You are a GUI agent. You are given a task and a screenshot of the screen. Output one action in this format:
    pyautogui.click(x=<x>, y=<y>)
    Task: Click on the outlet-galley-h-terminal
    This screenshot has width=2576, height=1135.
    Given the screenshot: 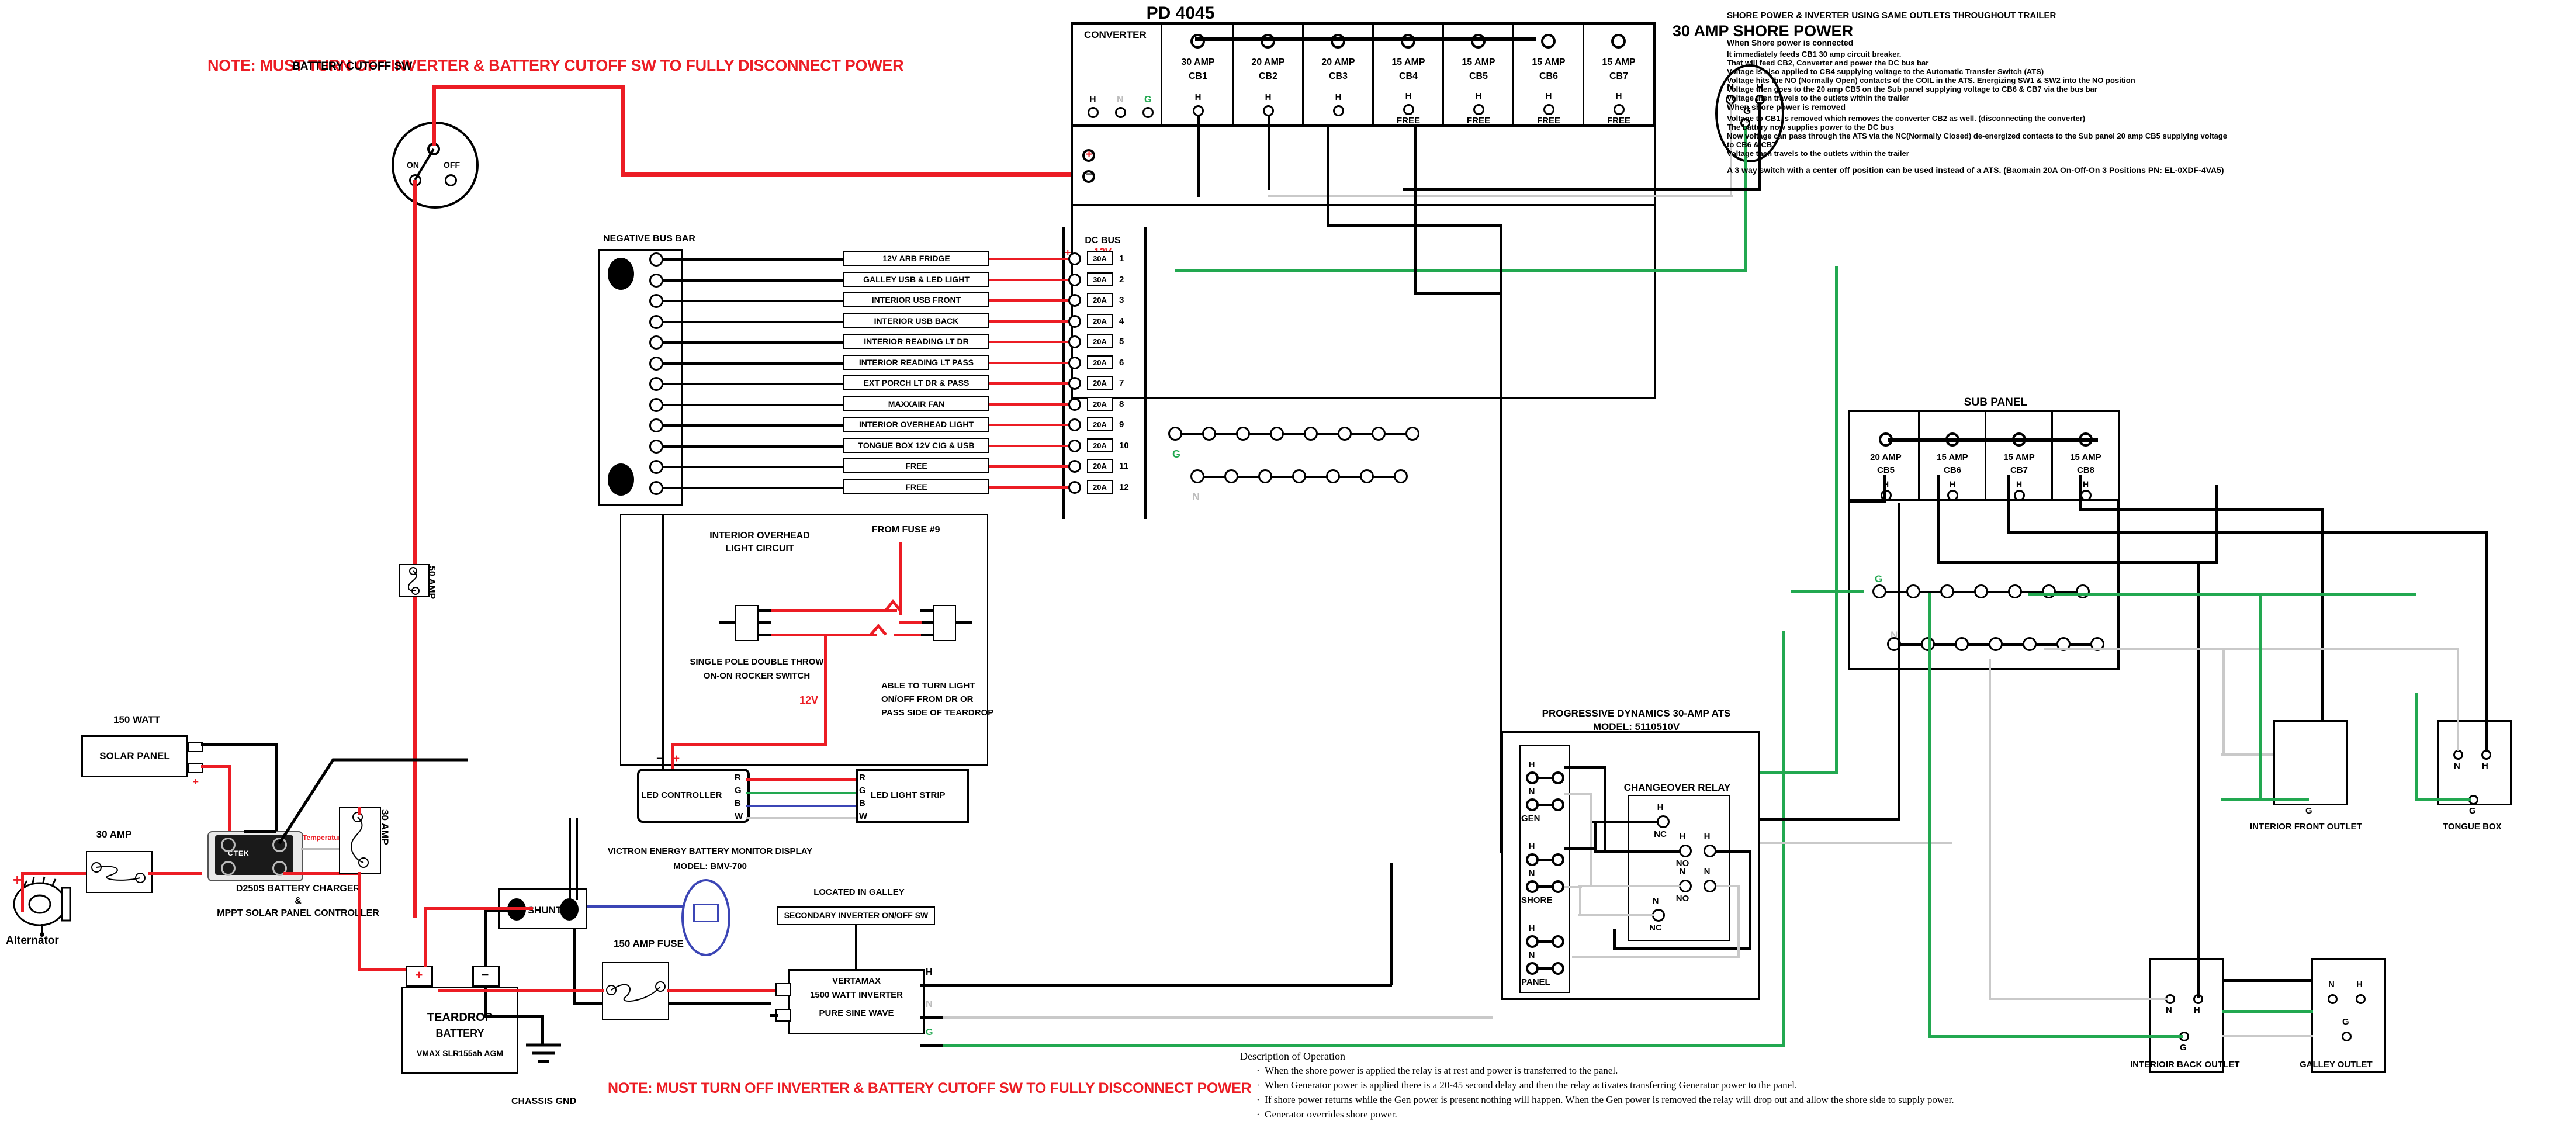 What is the action you would take?
    pyautogui.click(x=2361, y=999)
    